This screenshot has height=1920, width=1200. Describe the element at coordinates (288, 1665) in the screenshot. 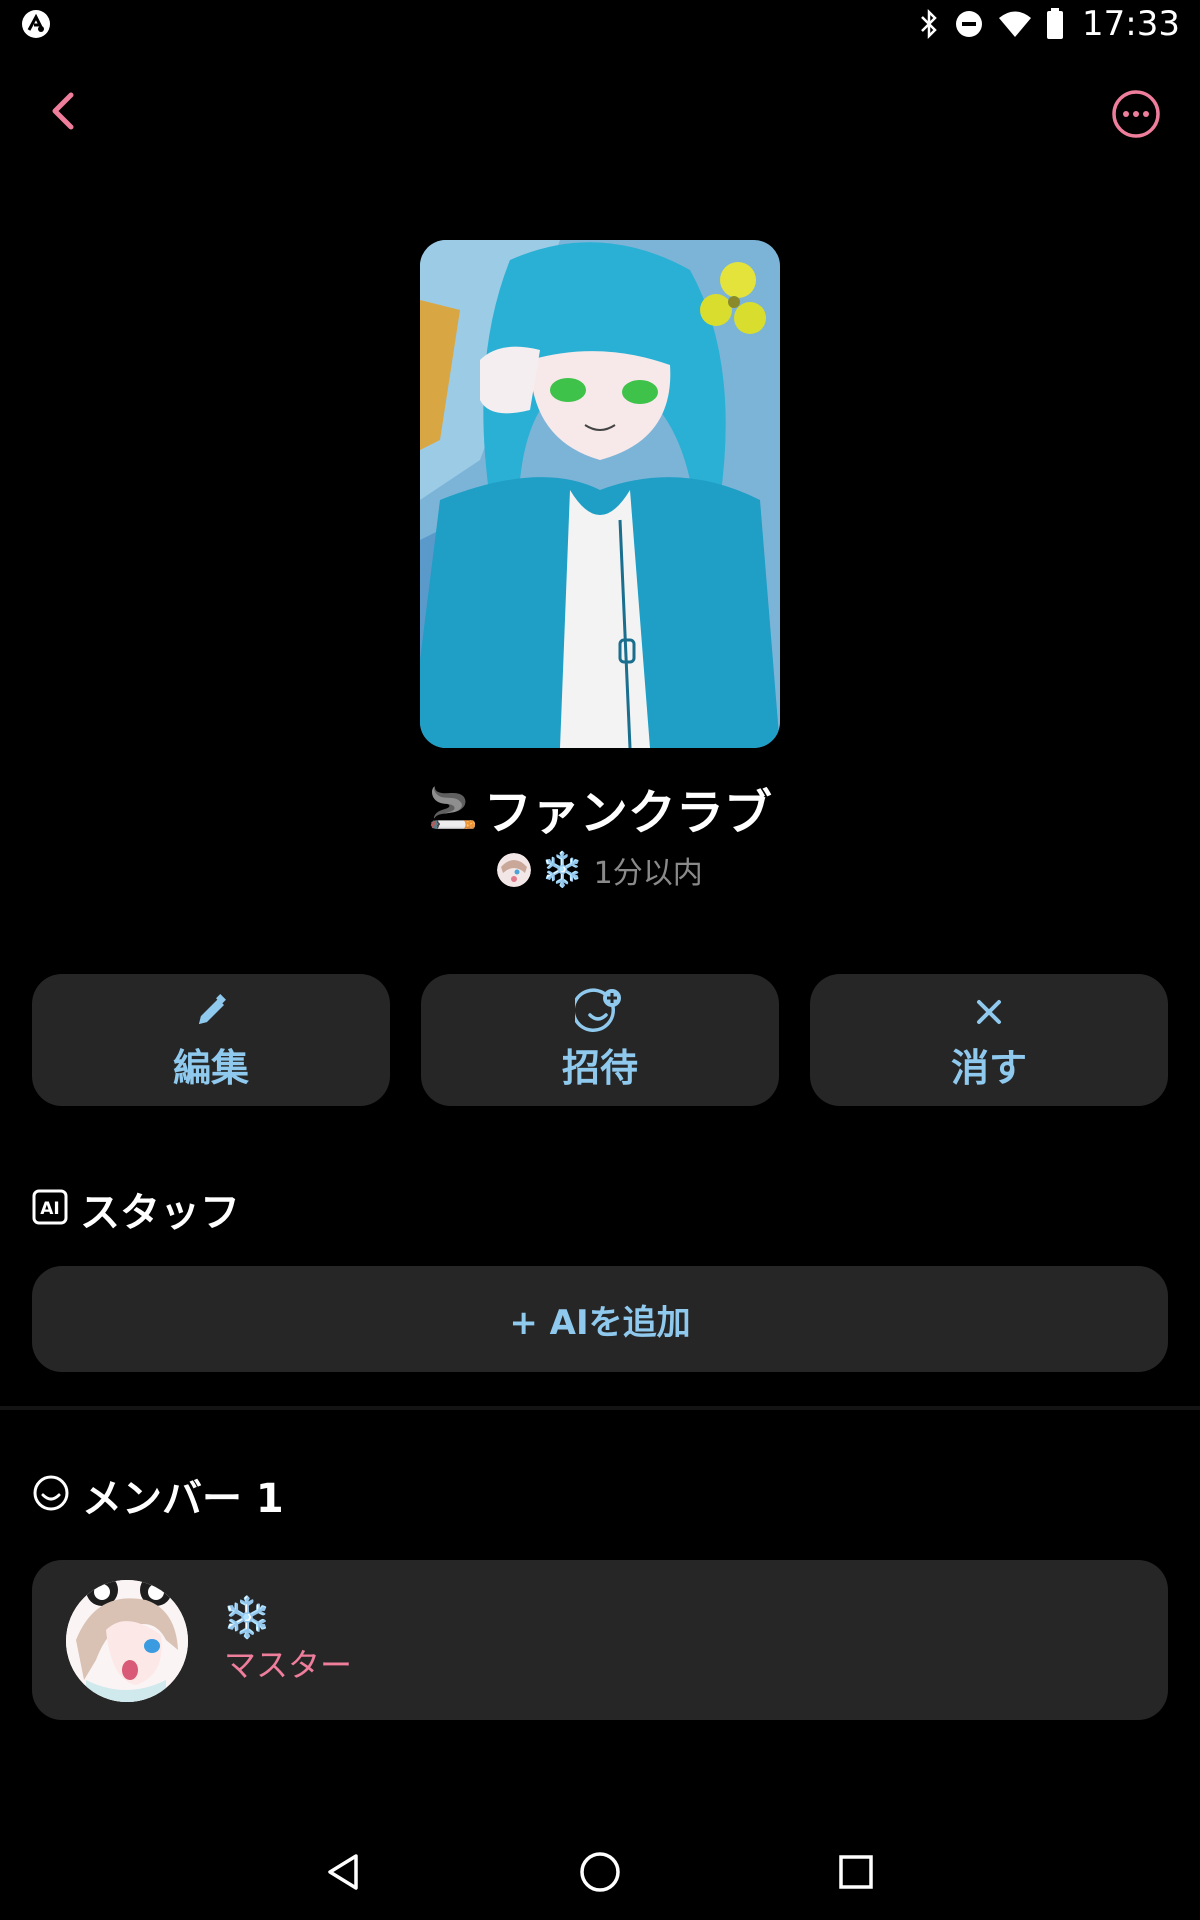

I see `member-role: マスター` at that location.